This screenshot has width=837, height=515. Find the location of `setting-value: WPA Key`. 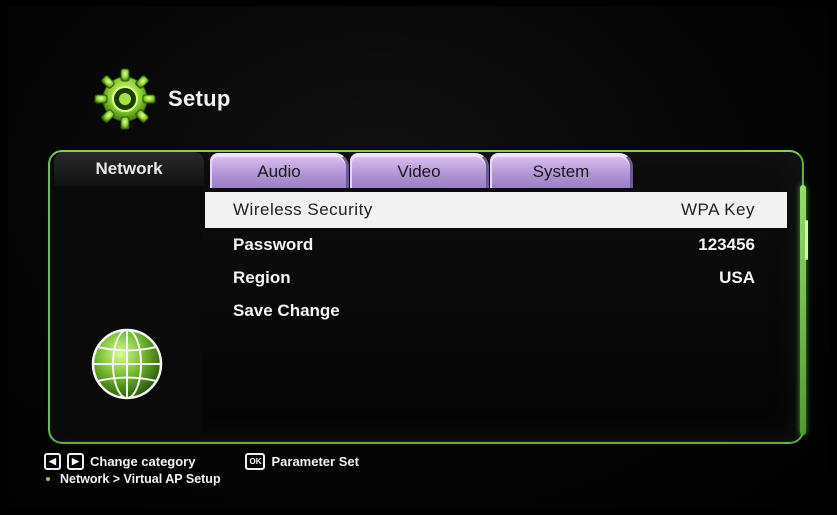

setting-value: WPA Key is located at coordinates (717, 209).